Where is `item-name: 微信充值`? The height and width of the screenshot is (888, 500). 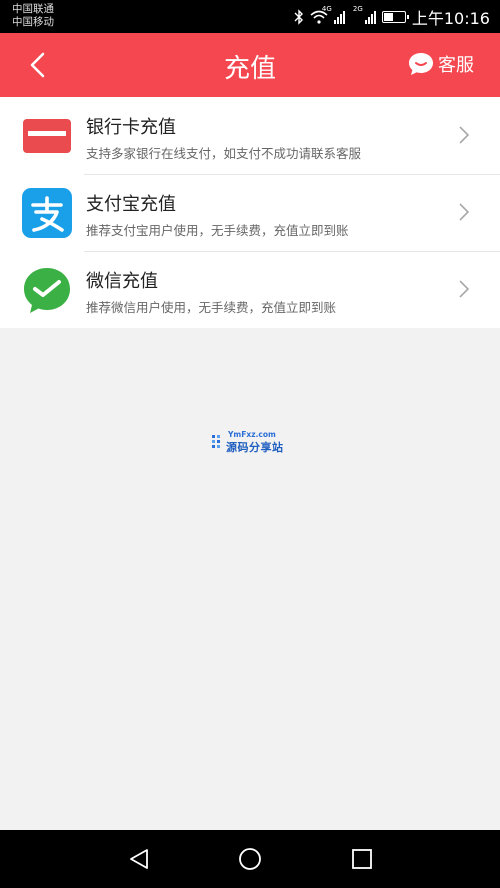
item-name: 微信充值 is located at coordinates (122, 281).